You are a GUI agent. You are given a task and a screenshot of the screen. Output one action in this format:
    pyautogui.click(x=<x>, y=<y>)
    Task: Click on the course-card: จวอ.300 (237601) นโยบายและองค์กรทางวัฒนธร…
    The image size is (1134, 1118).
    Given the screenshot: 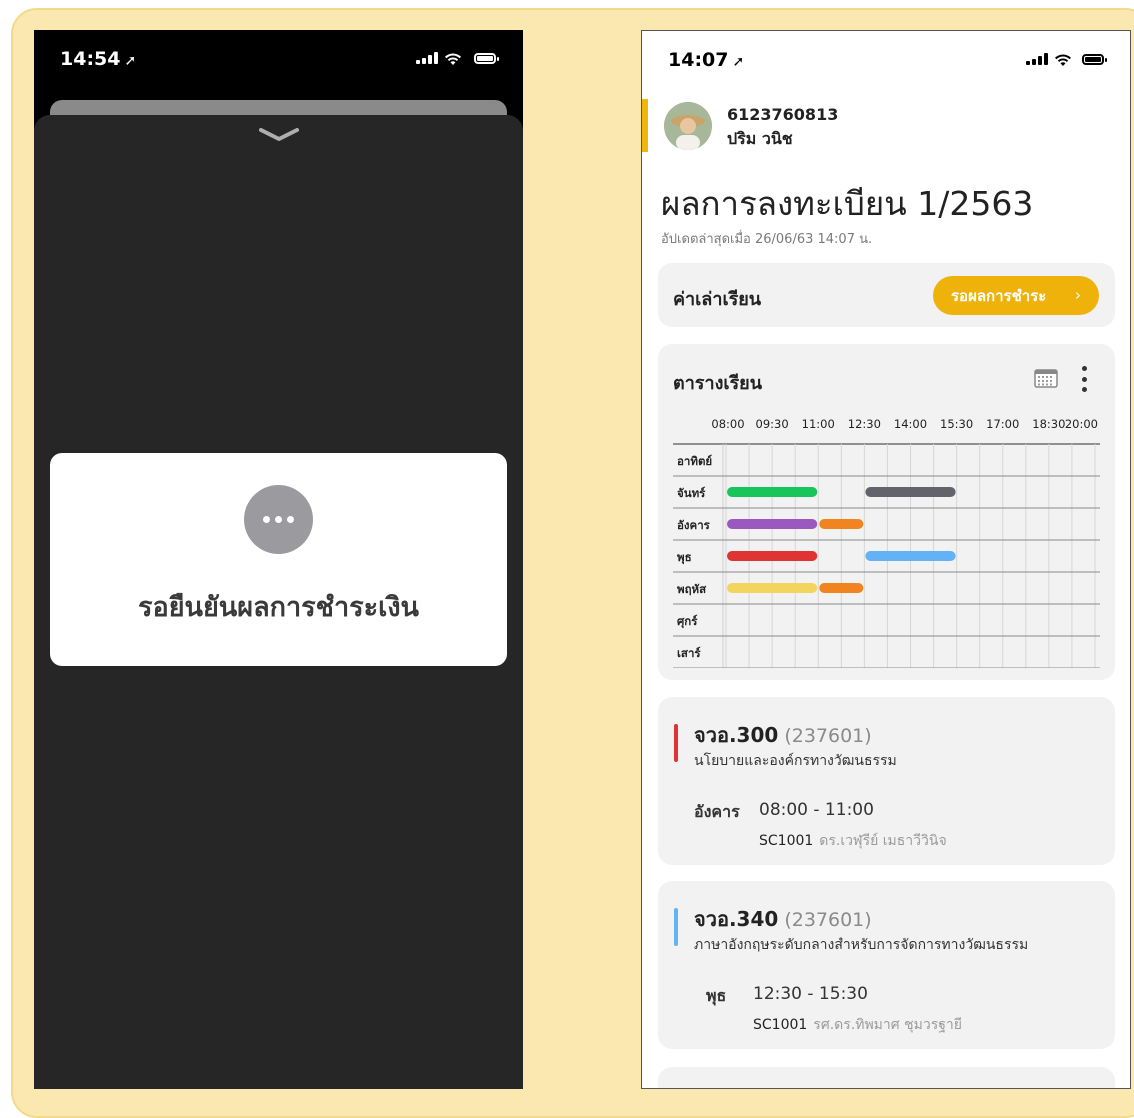 What is the action you would take?
    pyautogui.click(x=886, y=781)
    